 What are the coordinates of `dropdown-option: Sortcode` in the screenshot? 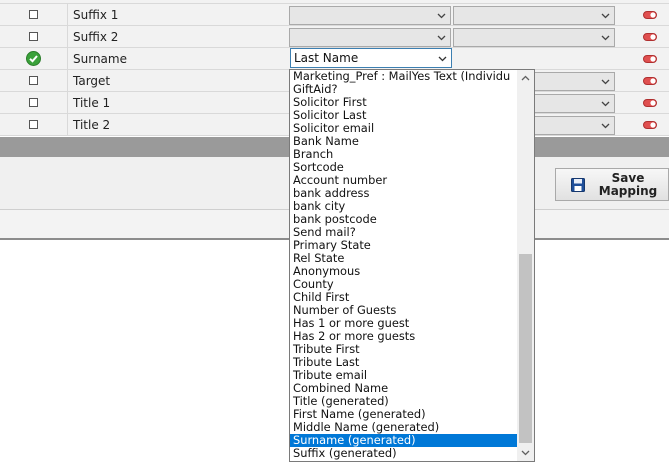 It's located at (404, 167).